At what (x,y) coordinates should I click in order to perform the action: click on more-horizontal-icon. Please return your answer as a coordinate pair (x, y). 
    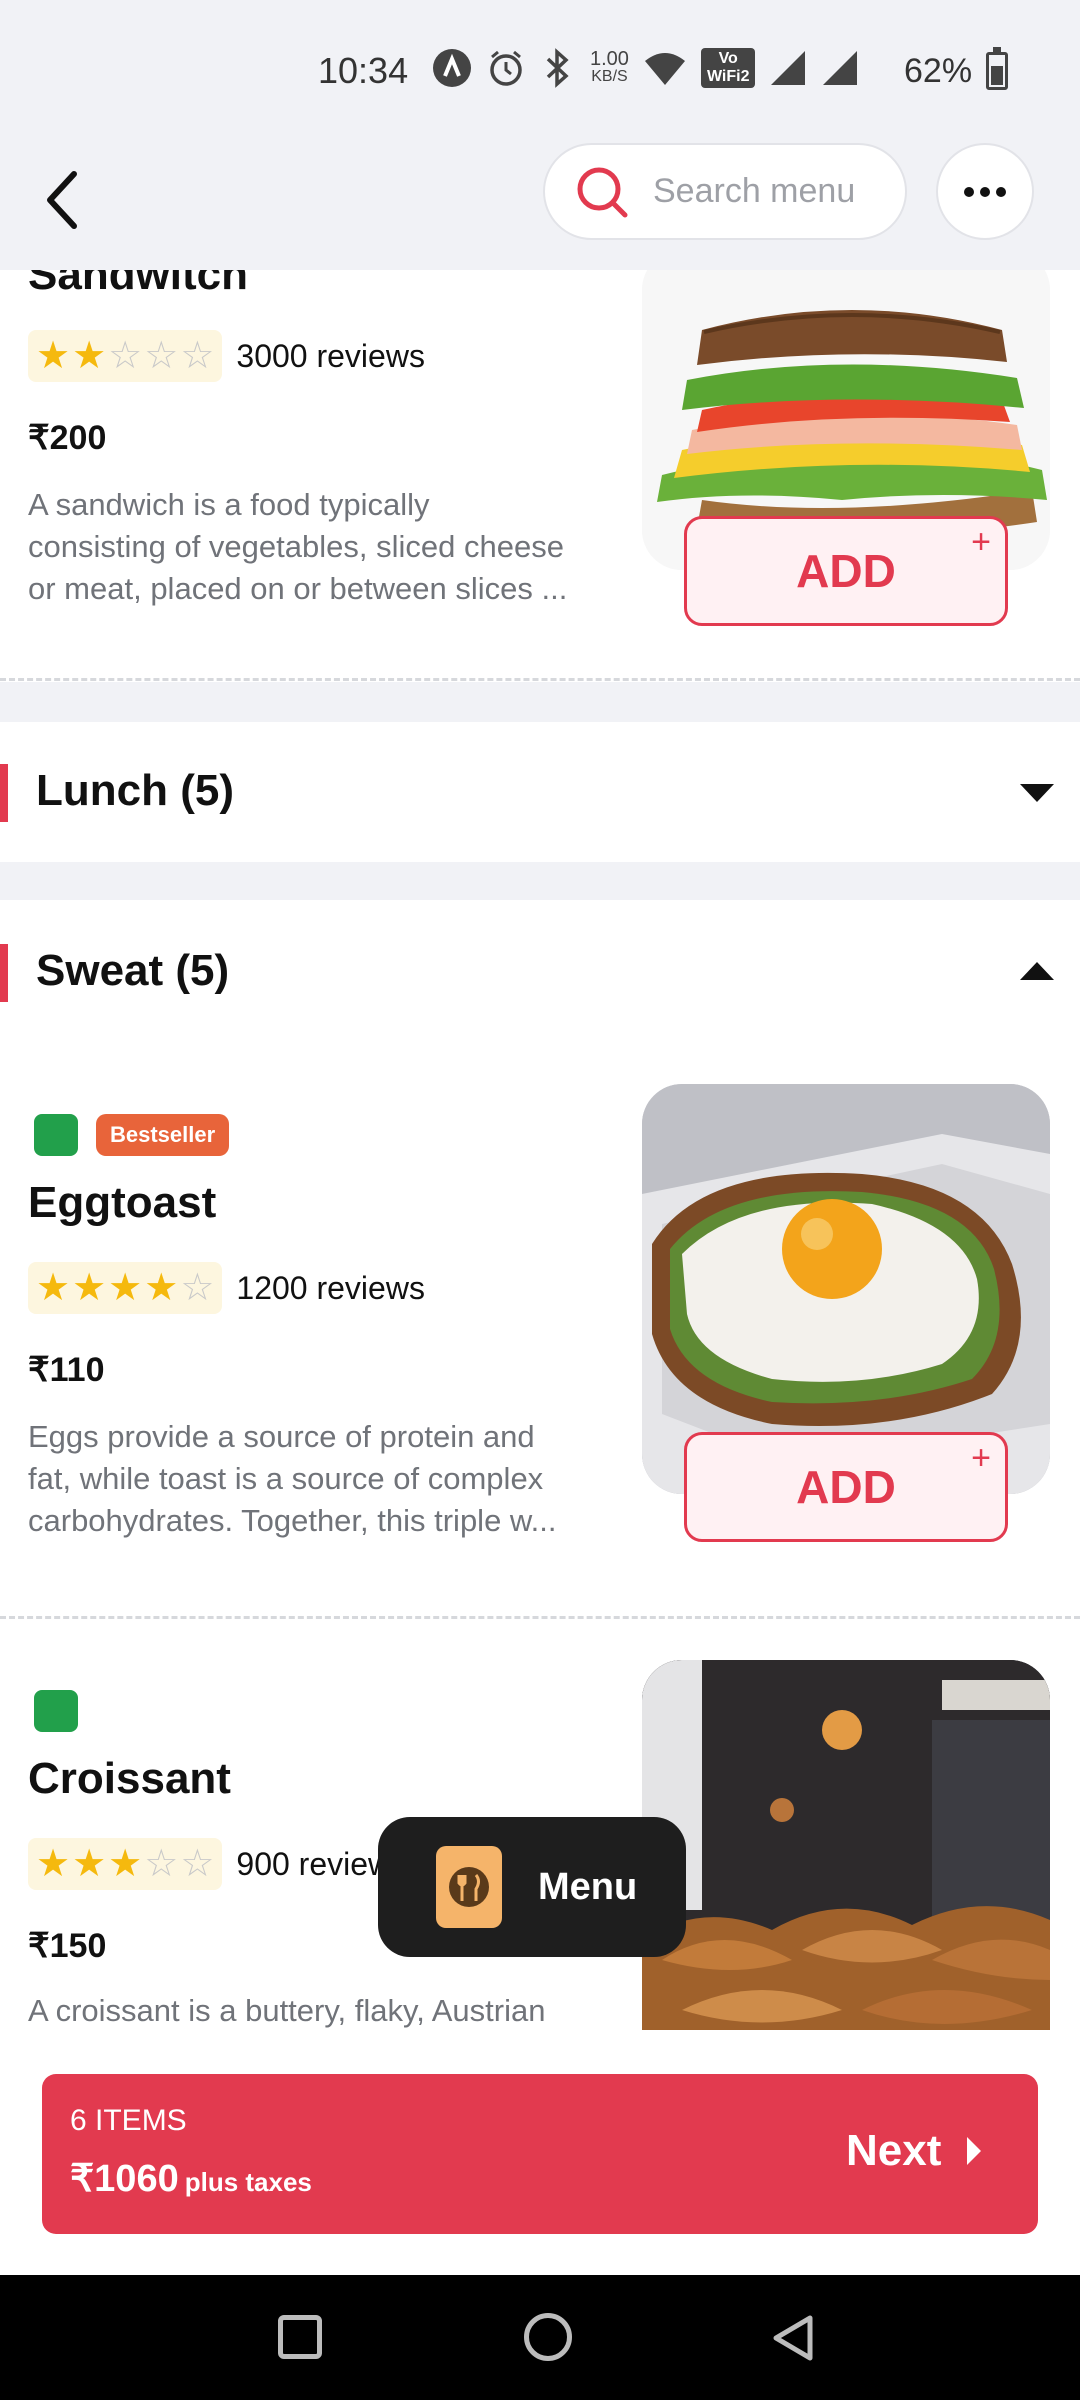
    Looking at the image, I should click on (969, 191).